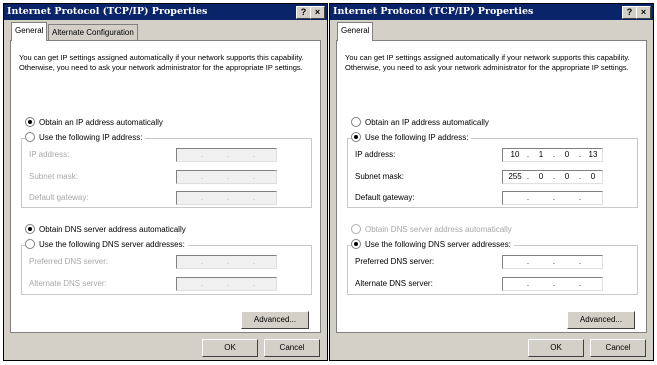 The height and width of the screenshot is (365, 657). Describe the element at coordinates (226, 177) in the screenshot. I see `subnet-mask-field: . . .` at that location.